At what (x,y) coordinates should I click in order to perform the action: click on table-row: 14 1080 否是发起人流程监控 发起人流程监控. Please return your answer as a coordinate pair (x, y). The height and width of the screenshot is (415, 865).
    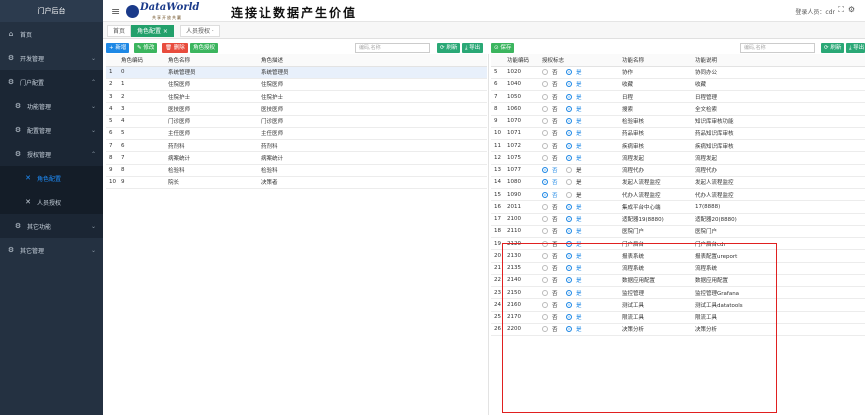
    Looking at the image, I should click on (678, 183).